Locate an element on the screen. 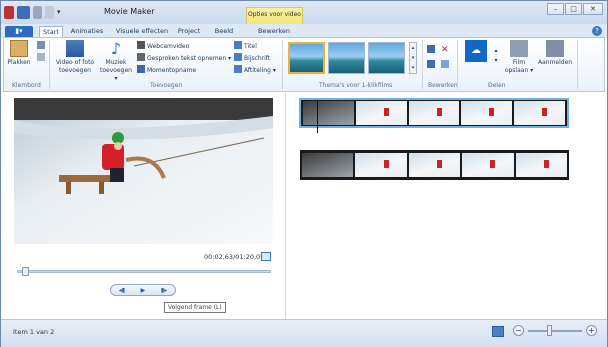 This screenshot has width=608, height=347. snapshot-button: Momentopname is located at coordinates (166, 70).